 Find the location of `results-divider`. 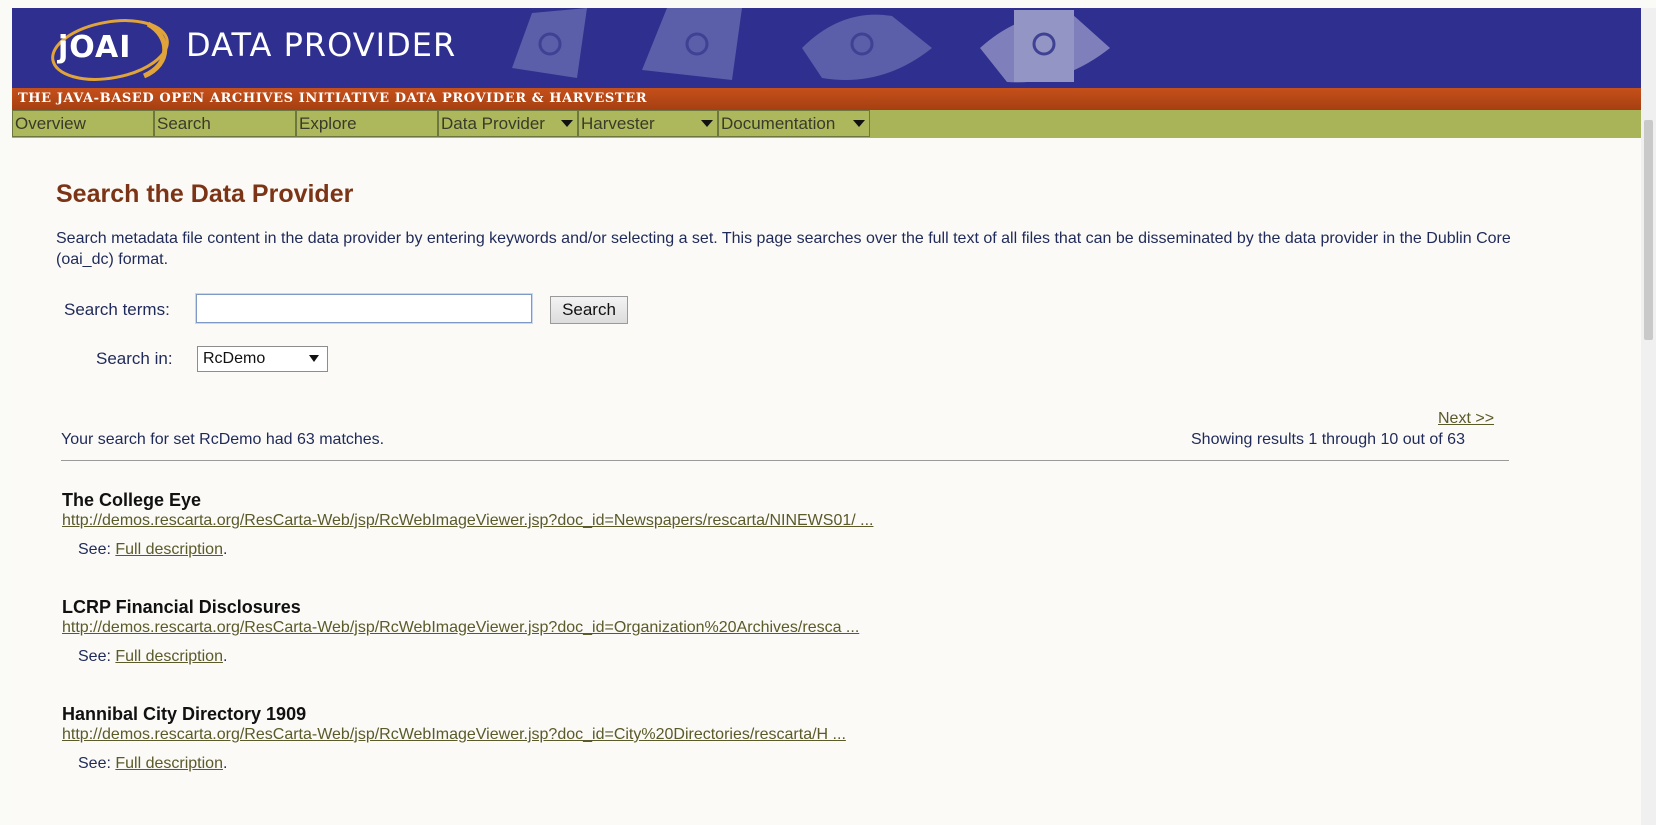

results-divider is located at coordinates (785, 460).